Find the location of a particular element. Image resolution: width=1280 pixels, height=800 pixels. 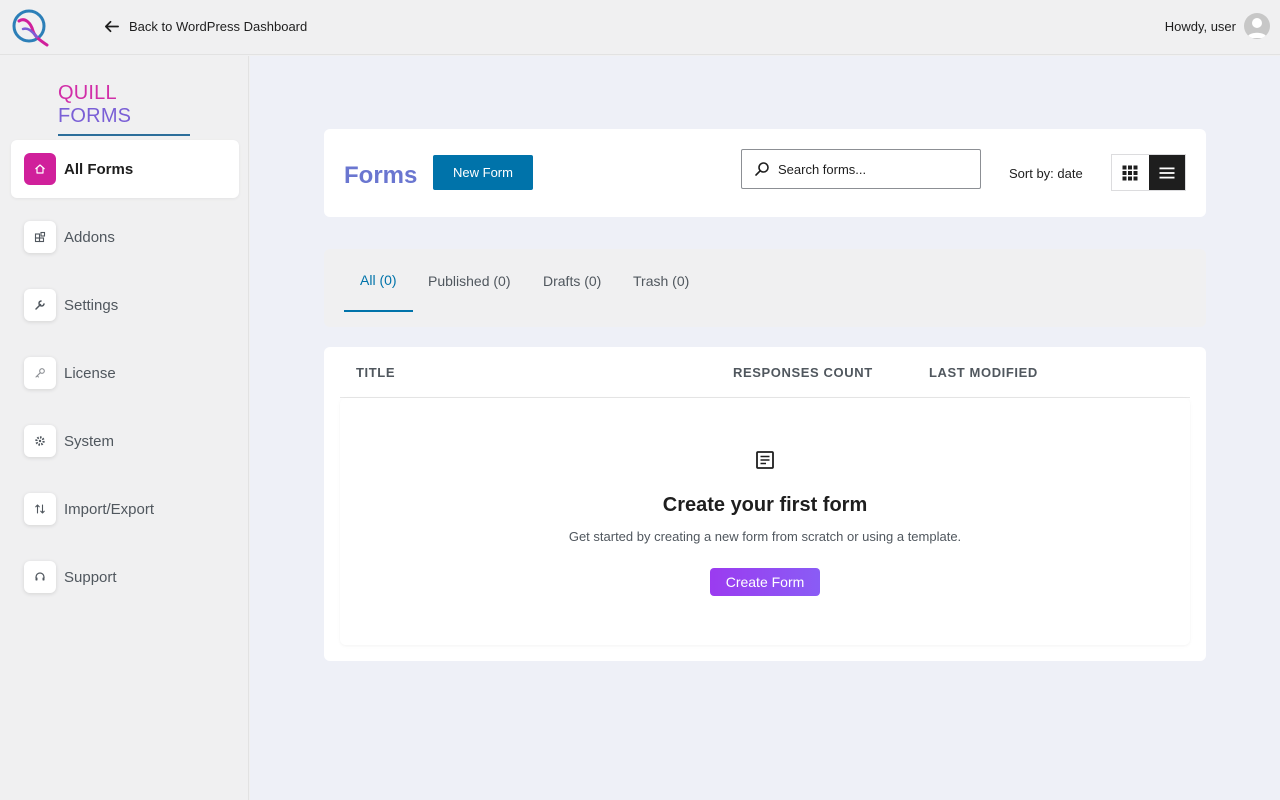

sidebar-item-label: System is located at coordinates (89, 441).